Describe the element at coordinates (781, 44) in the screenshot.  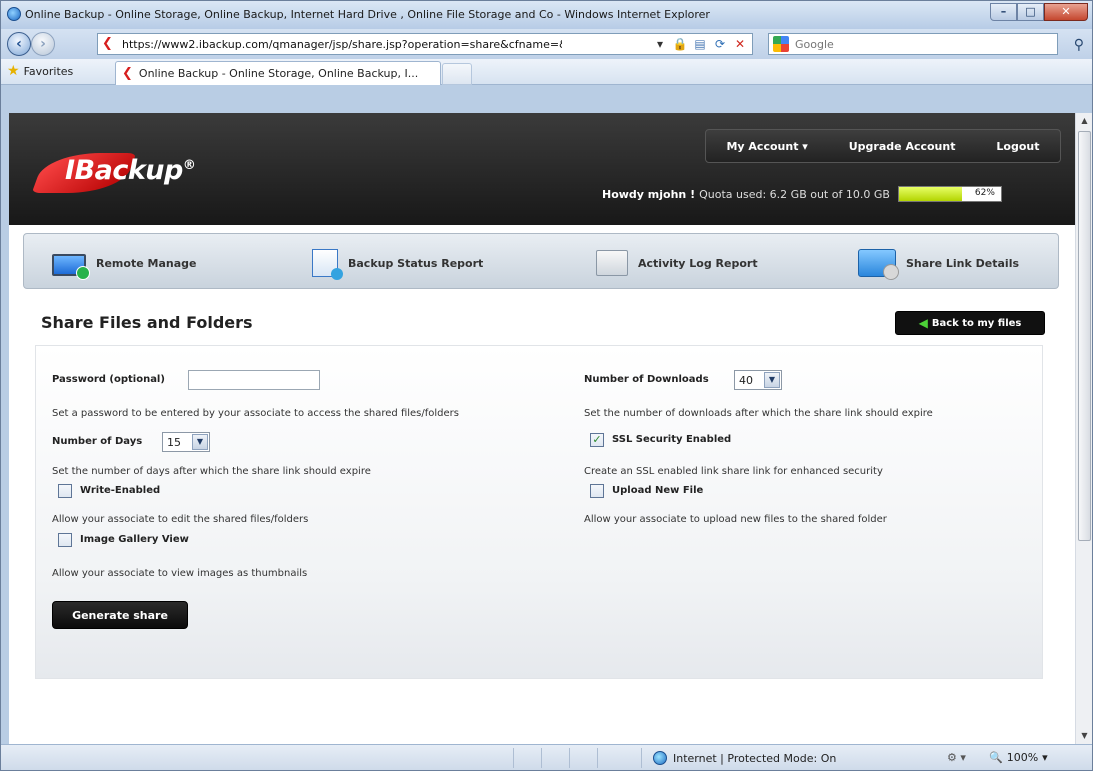
I see `google-icon` at that location.